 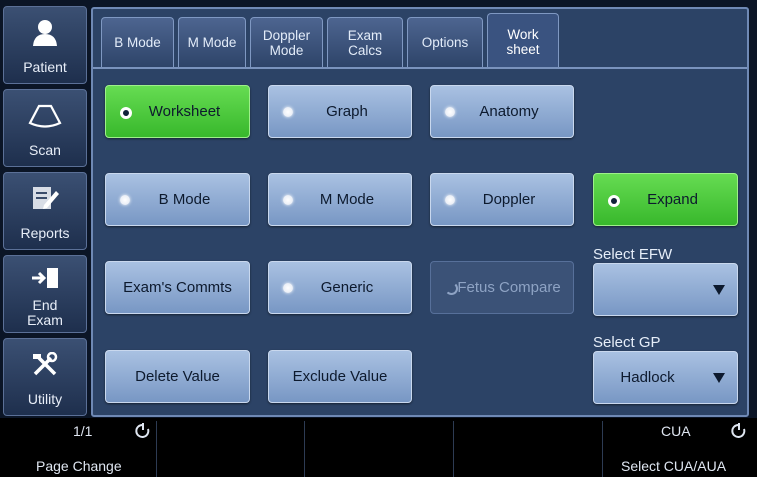 What do you see at coordinates (509, 199) in the screenshot?
I see `button-label: Doppler` at bounding box center [509, 199].